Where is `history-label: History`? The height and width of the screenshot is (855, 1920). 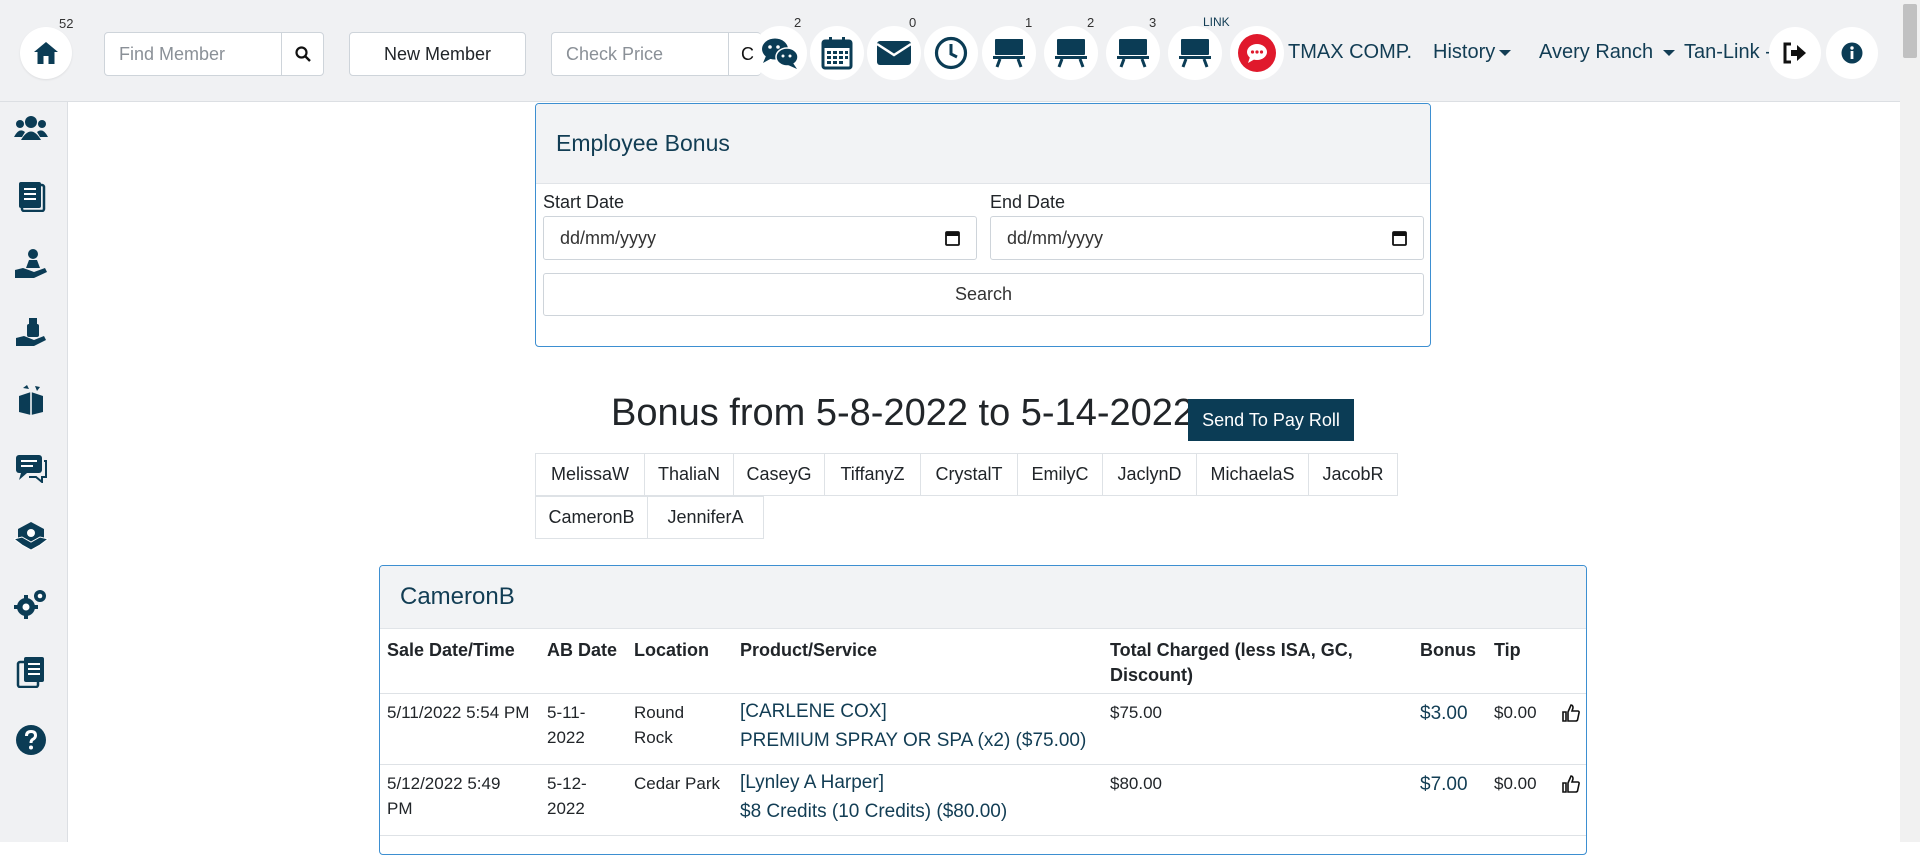
history-label: History is located at coordinates (1464, 52).